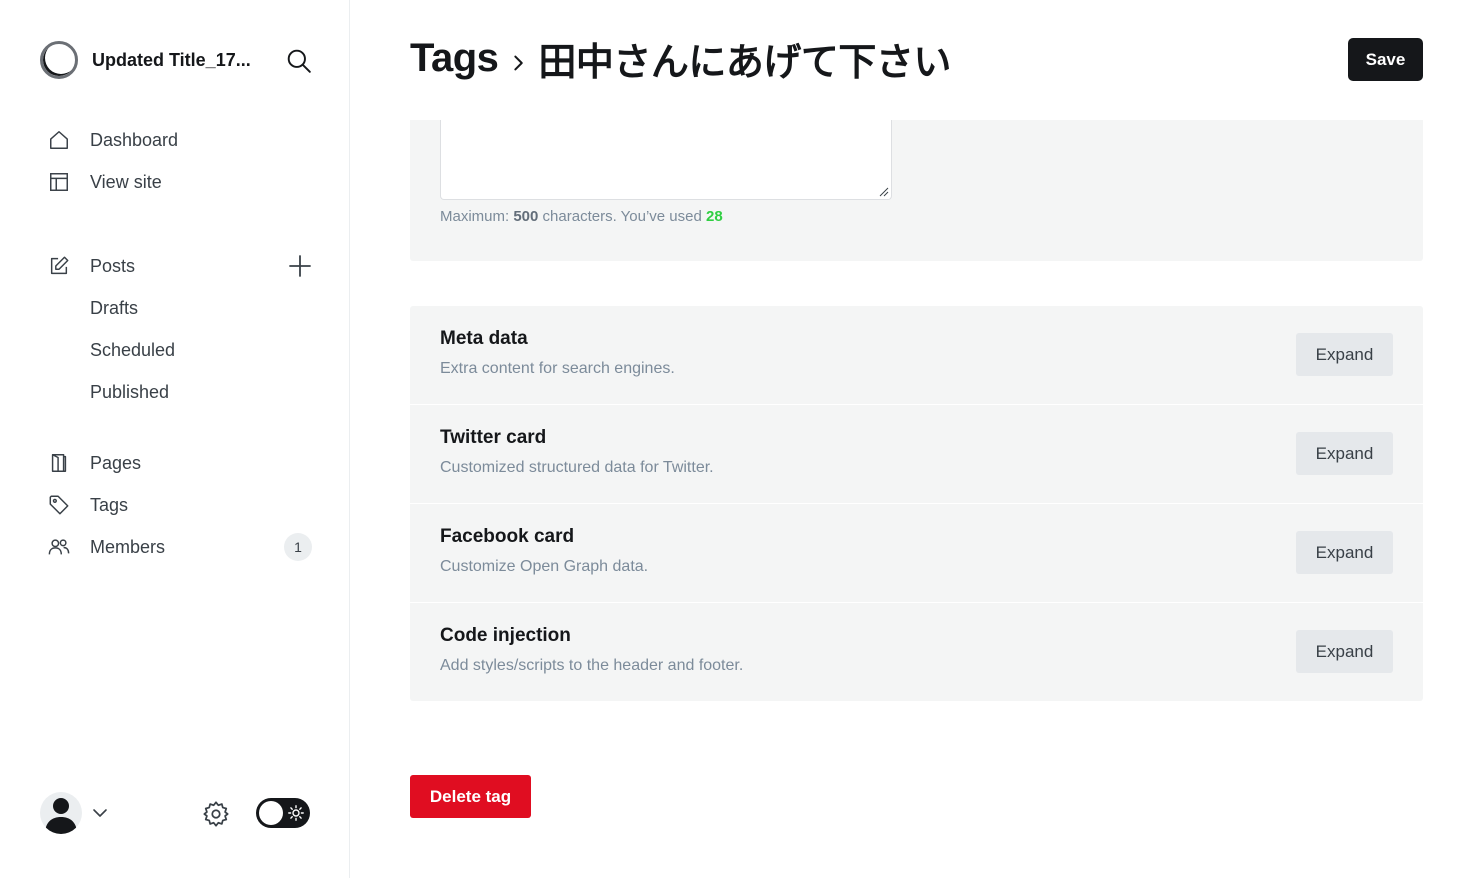 The height and width of the screenshot is (878, 1483). Describe the element at coordinates (113, 265) in the screenshot. I see `sidebar-item-label: Posts` at that location.